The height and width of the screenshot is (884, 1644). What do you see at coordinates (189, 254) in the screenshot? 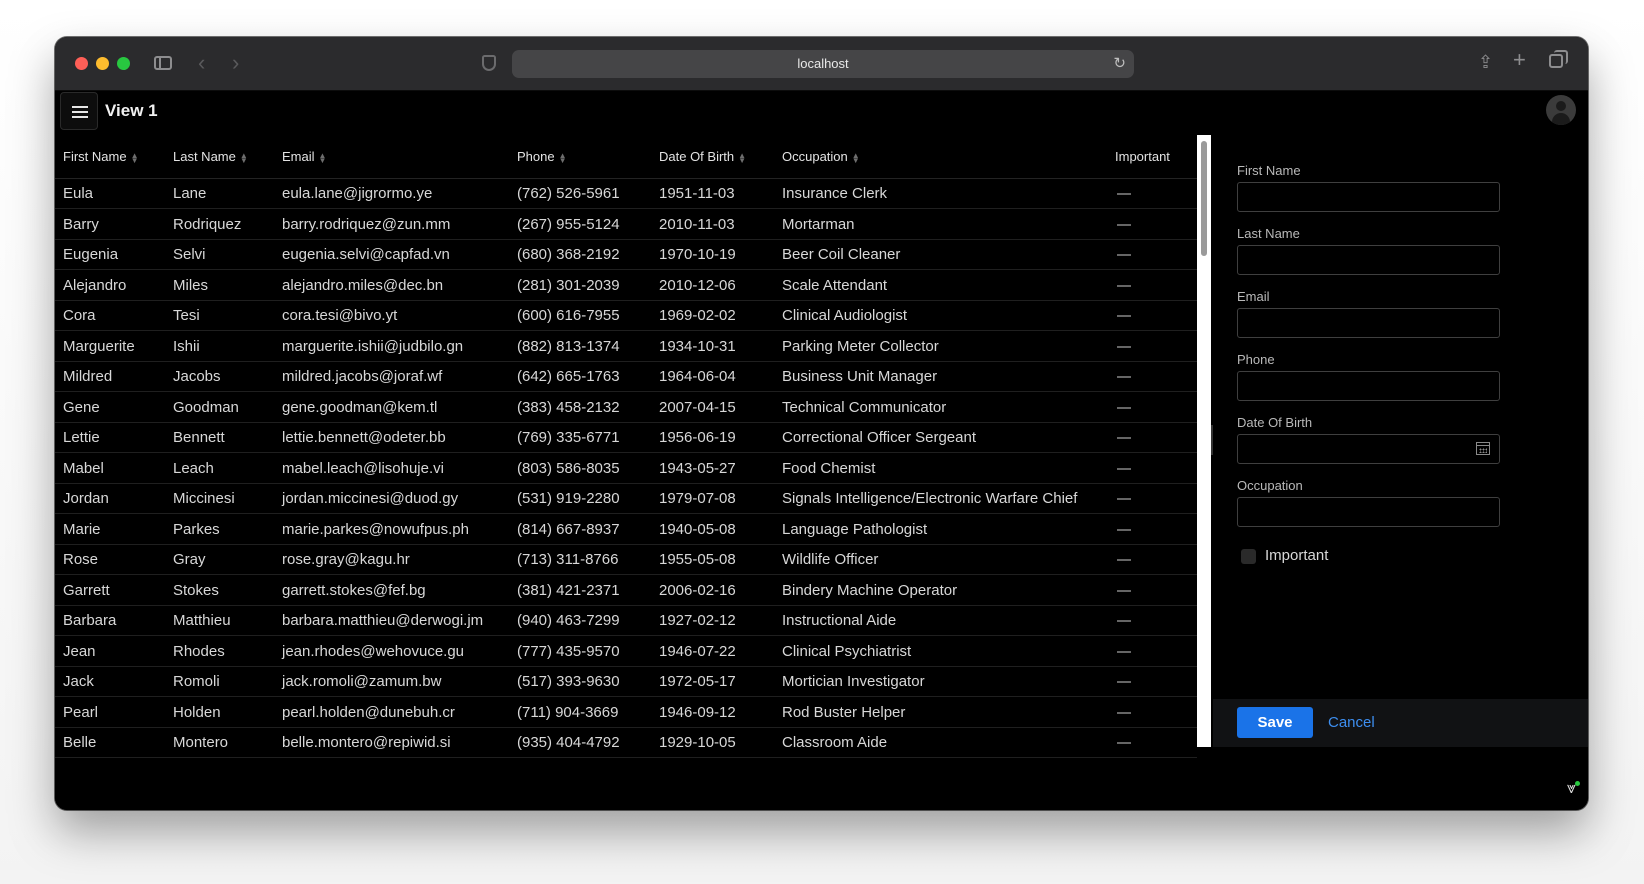
I see `last-name-cell: Selvi` at bounding box center [189, 254].